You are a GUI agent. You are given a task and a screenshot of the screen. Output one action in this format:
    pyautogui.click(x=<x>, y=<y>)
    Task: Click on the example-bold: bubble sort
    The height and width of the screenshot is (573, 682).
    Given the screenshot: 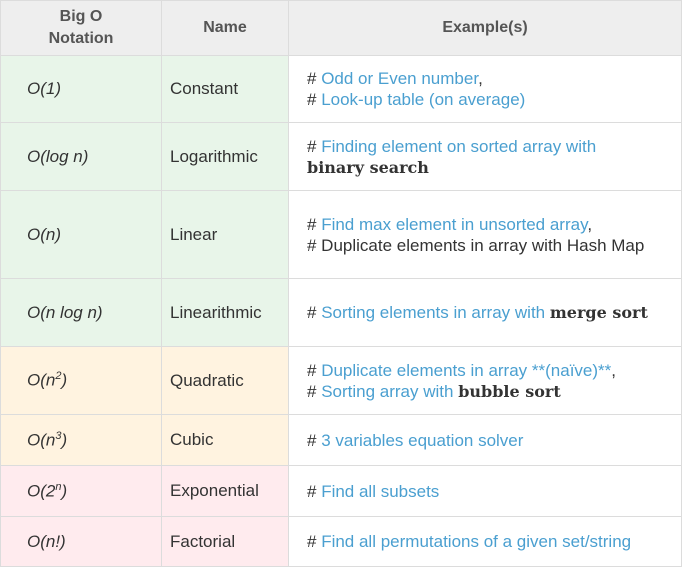 What is the action you would take?
    pyautogui.click(x=509, y=391)
    